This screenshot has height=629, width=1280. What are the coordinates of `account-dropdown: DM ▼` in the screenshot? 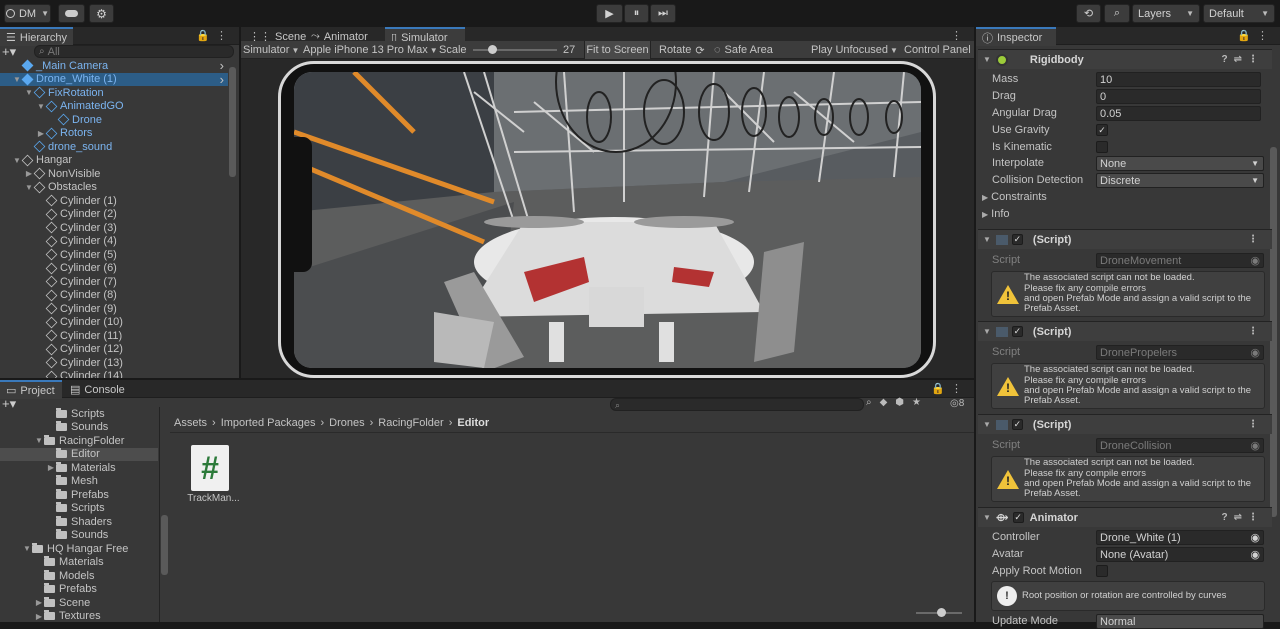 It's located at (27, 13).